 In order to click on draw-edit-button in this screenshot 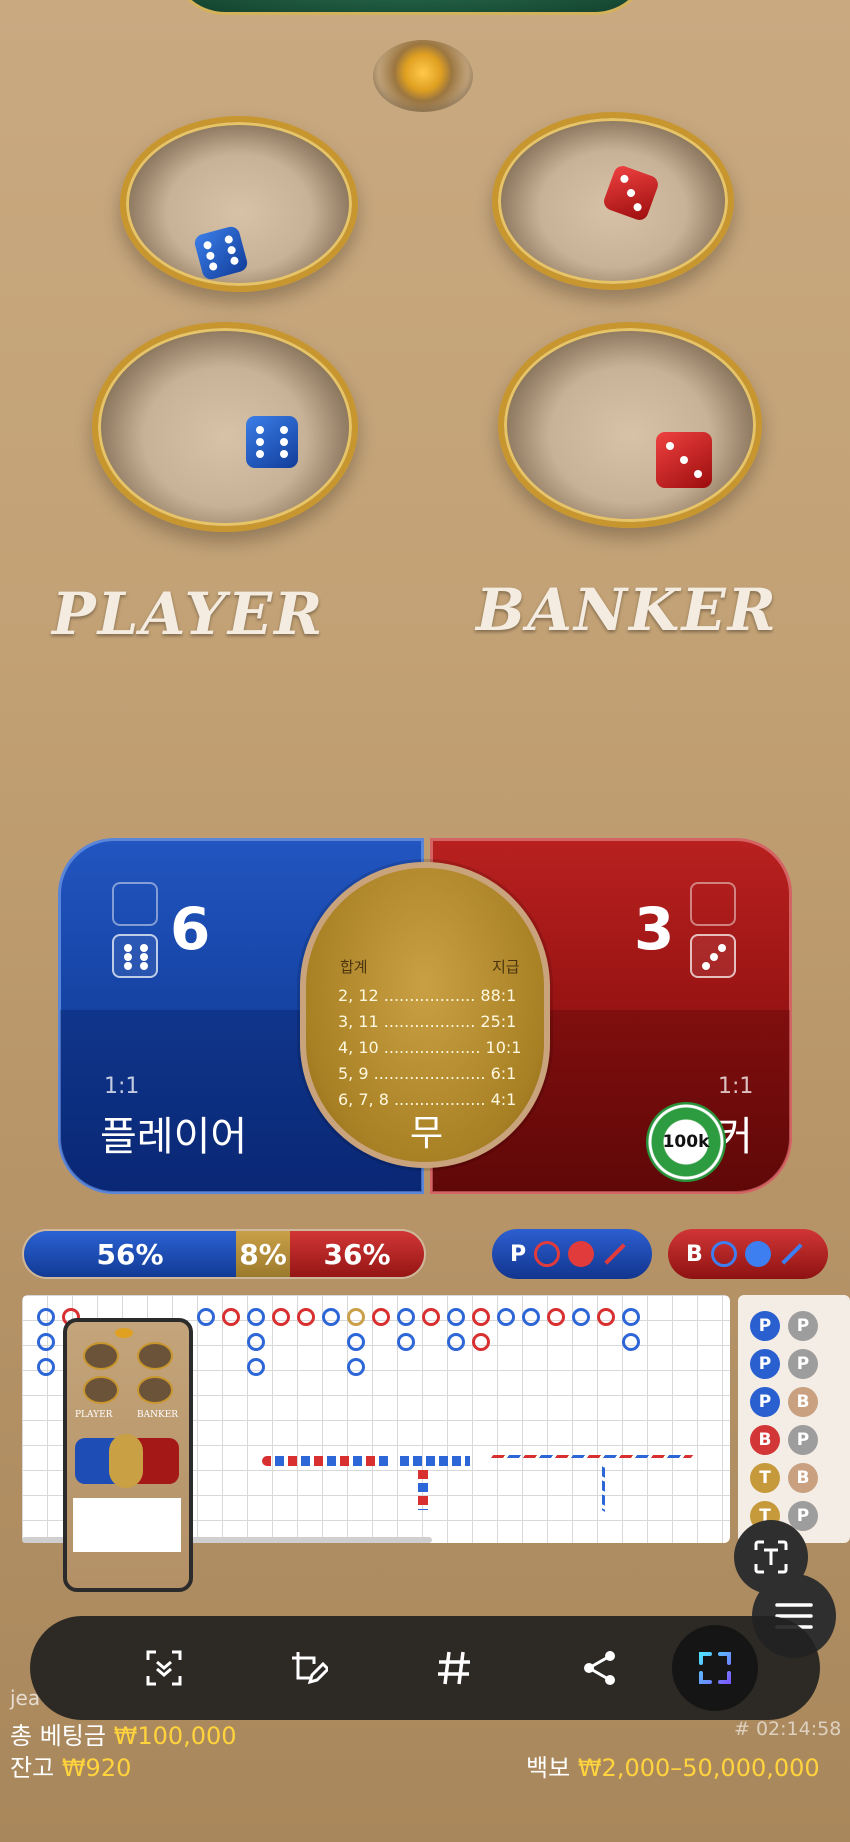, I will do `click(308, 1668)`.